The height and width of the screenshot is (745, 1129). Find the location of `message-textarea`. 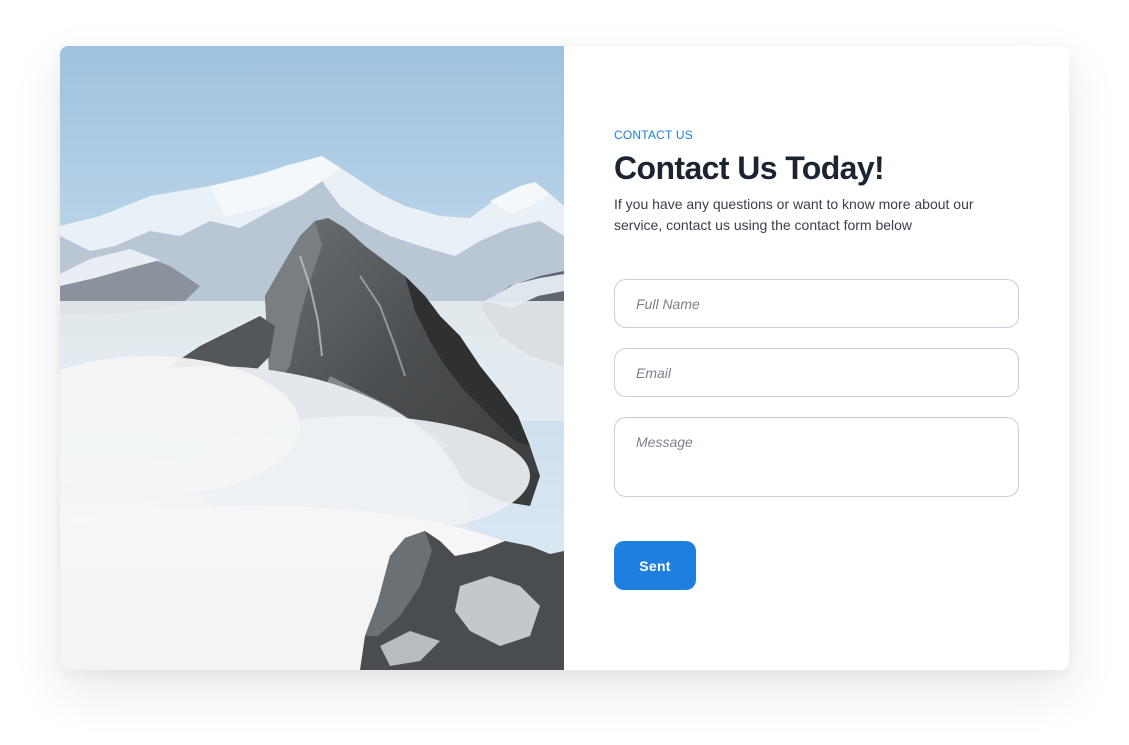

message-textarea is located at coordinates (816, 457).